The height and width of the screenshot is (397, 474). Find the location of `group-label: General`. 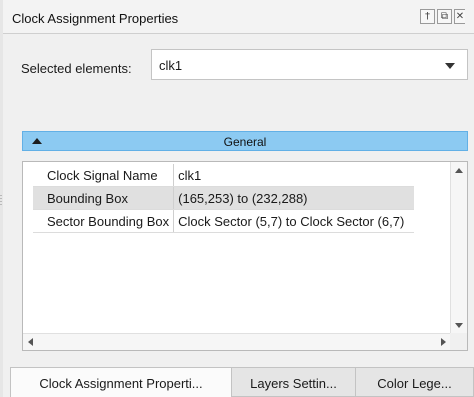

group-label: General is located at coordinates (245, 142).